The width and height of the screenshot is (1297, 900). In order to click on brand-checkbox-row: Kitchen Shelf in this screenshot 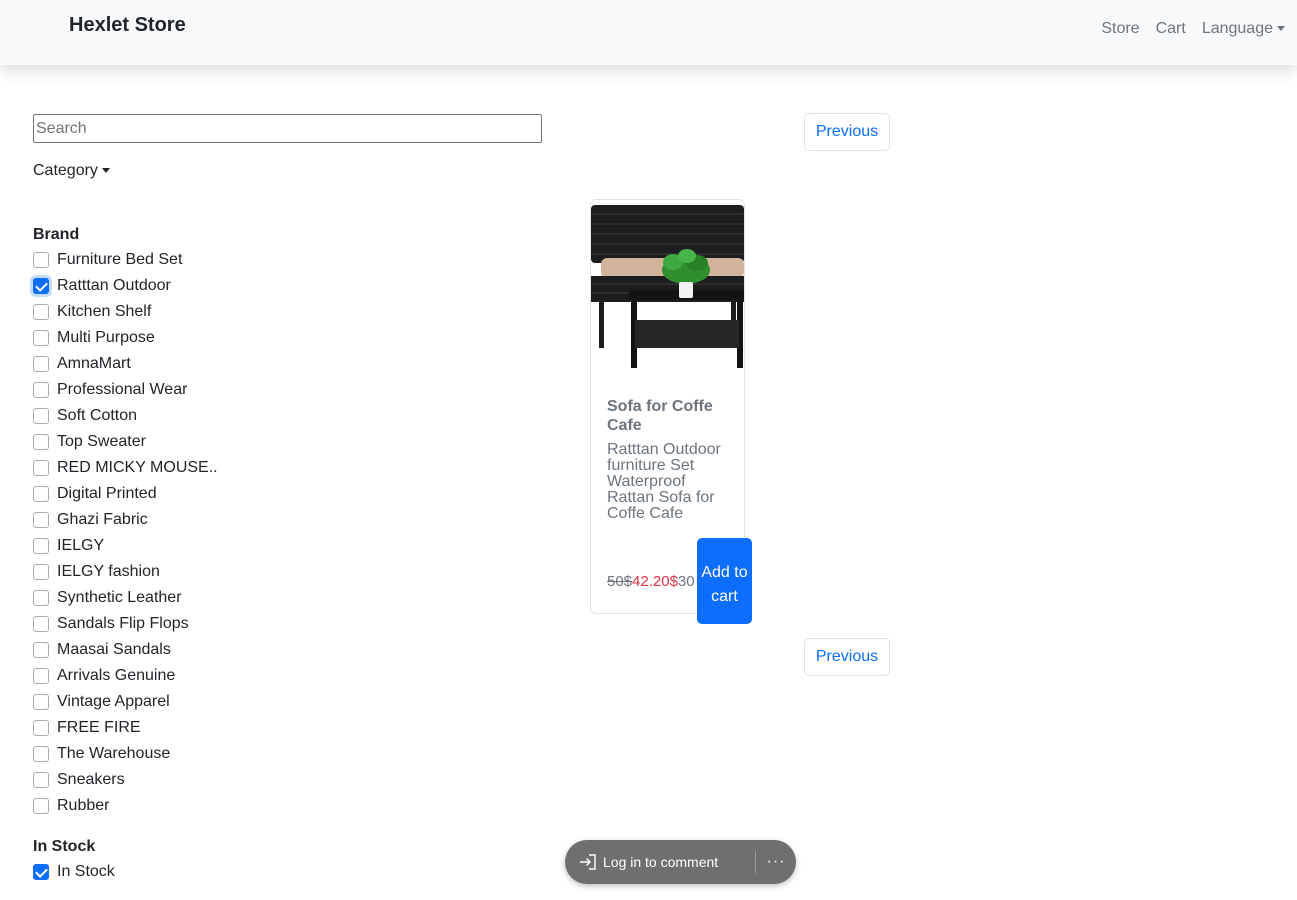, I will do `click(125, 312)`.